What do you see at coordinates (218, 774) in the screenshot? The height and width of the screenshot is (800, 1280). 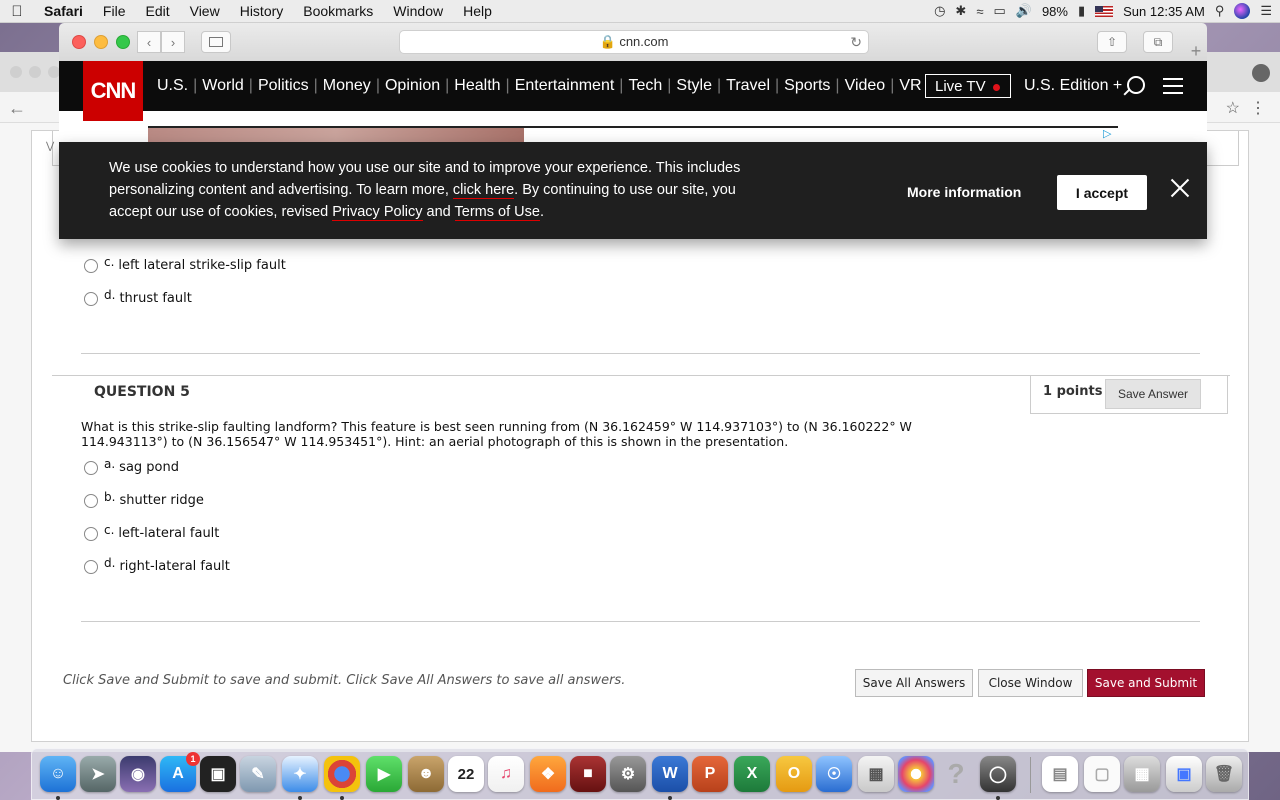 I see `photo-booth-icon: ▣` at bounding box center [218, 774].